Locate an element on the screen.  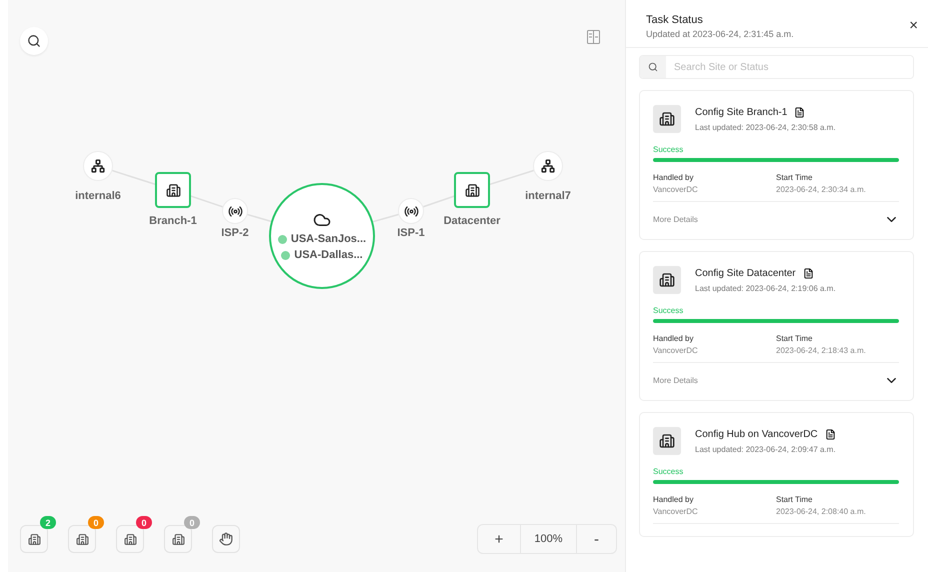
info-value: 2023-06-24, 2:30:34 a.m. is located at coordinates (821, 189).